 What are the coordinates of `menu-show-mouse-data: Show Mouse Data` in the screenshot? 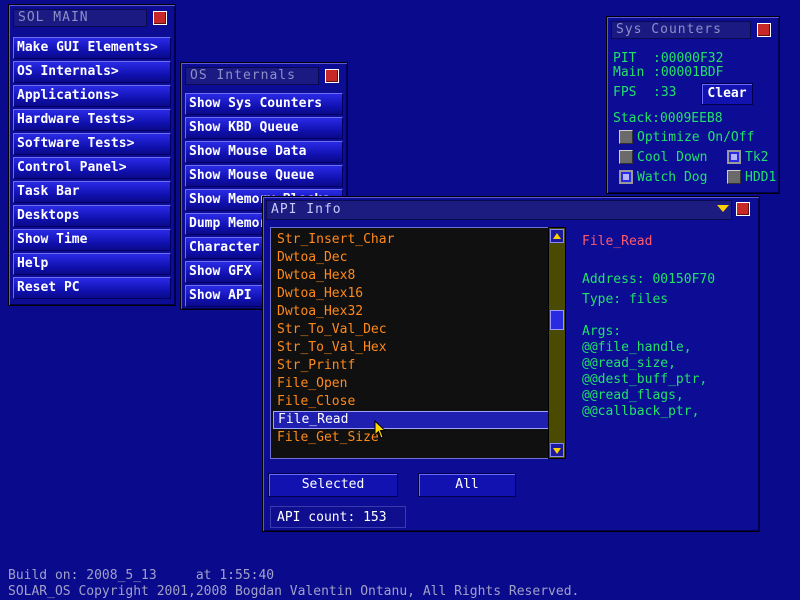 It's located at (264, 152).